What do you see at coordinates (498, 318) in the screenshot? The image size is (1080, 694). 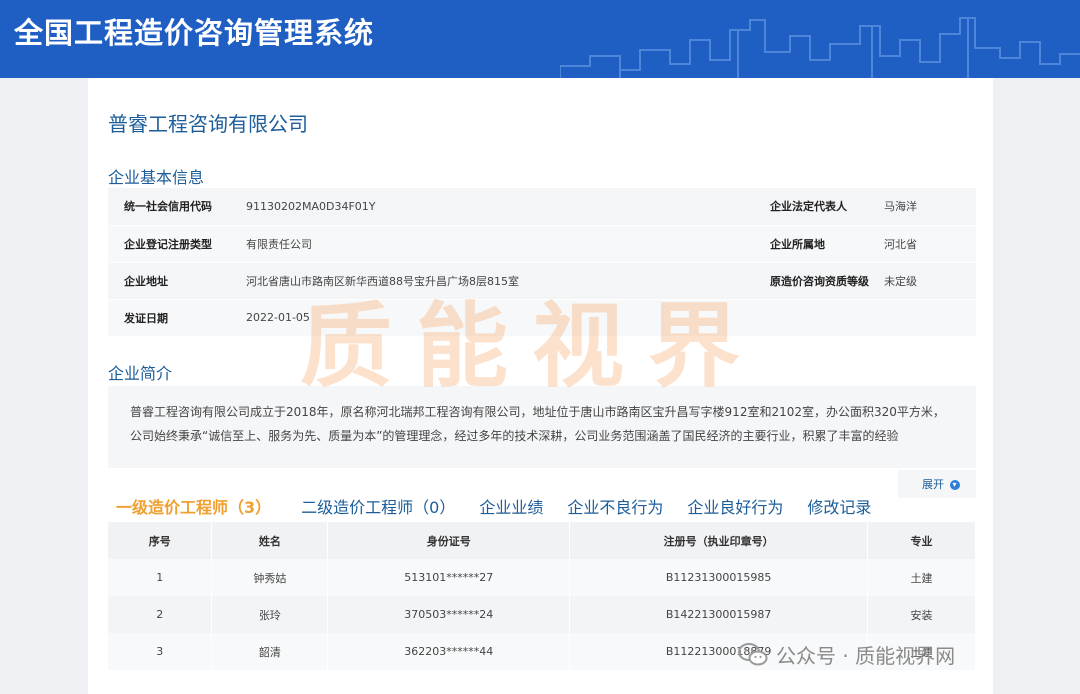 I see `info-value: 2022-01-05` at bounding box center [498, 318].